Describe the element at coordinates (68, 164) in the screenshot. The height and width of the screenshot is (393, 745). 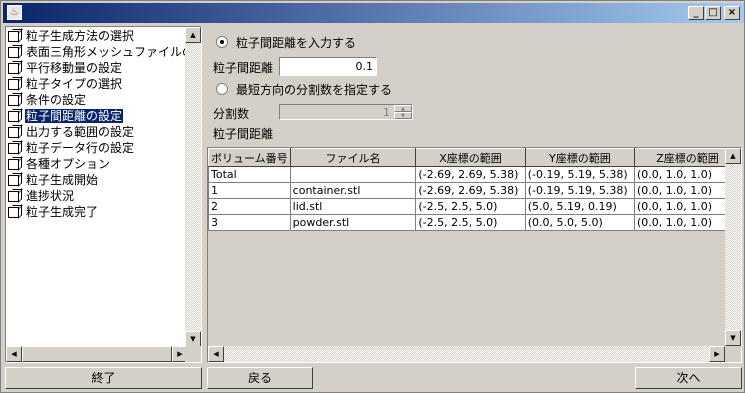
I see `tree-item-label: 各種オプション` at that location.